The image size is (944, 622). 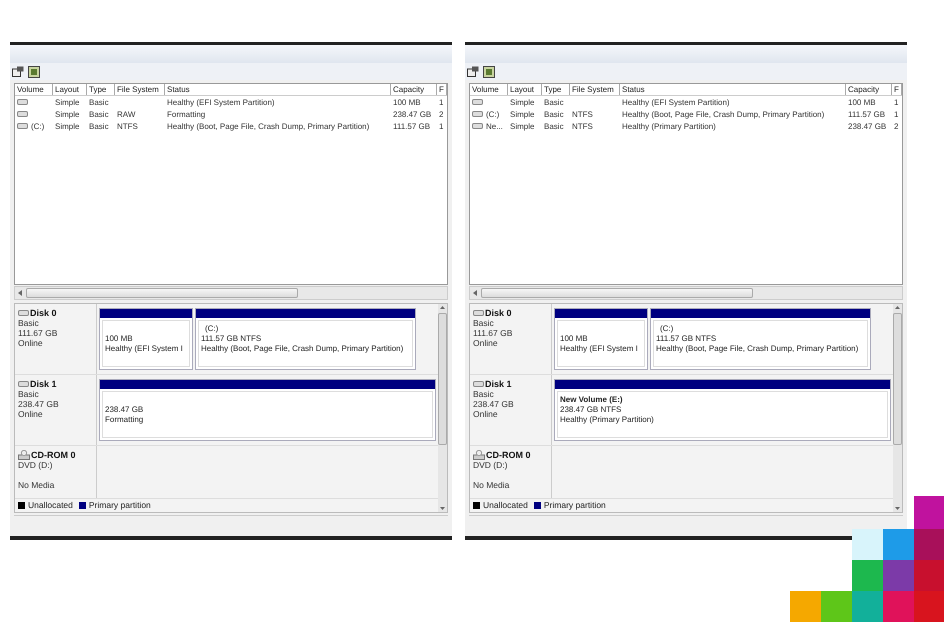 What do you see at coordinates (493, 333) in the screenshot?
I see `disk-detail: 111.67 GB` at bounding box center [493, 333].